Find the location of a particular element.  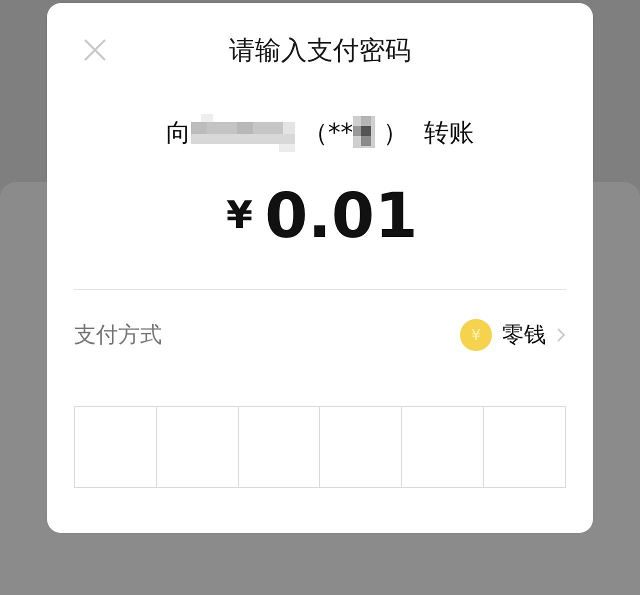

password-field is located at coordinates (320, 447).